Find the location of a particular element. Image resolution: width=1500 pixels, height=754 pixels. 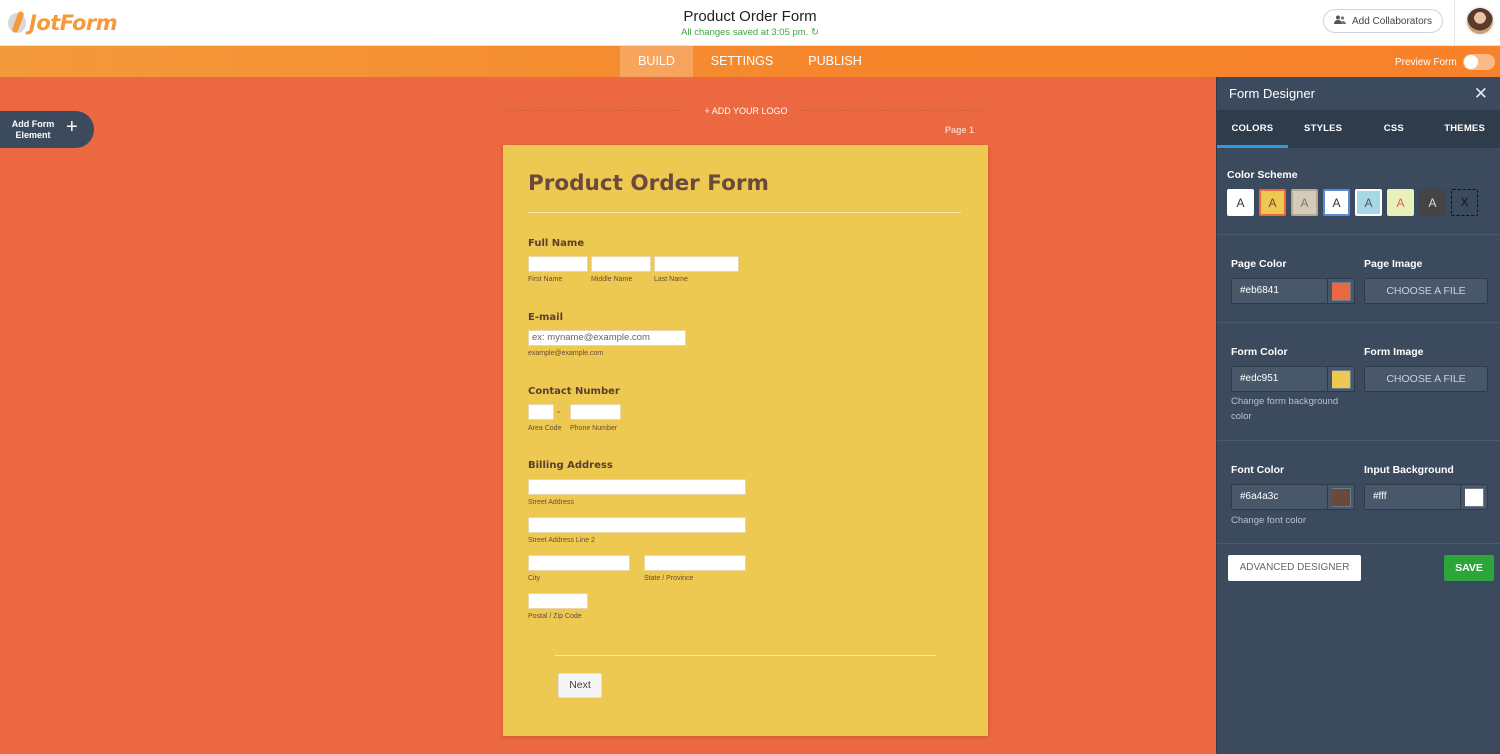

header-divider is located at coordinates (1454, 23).